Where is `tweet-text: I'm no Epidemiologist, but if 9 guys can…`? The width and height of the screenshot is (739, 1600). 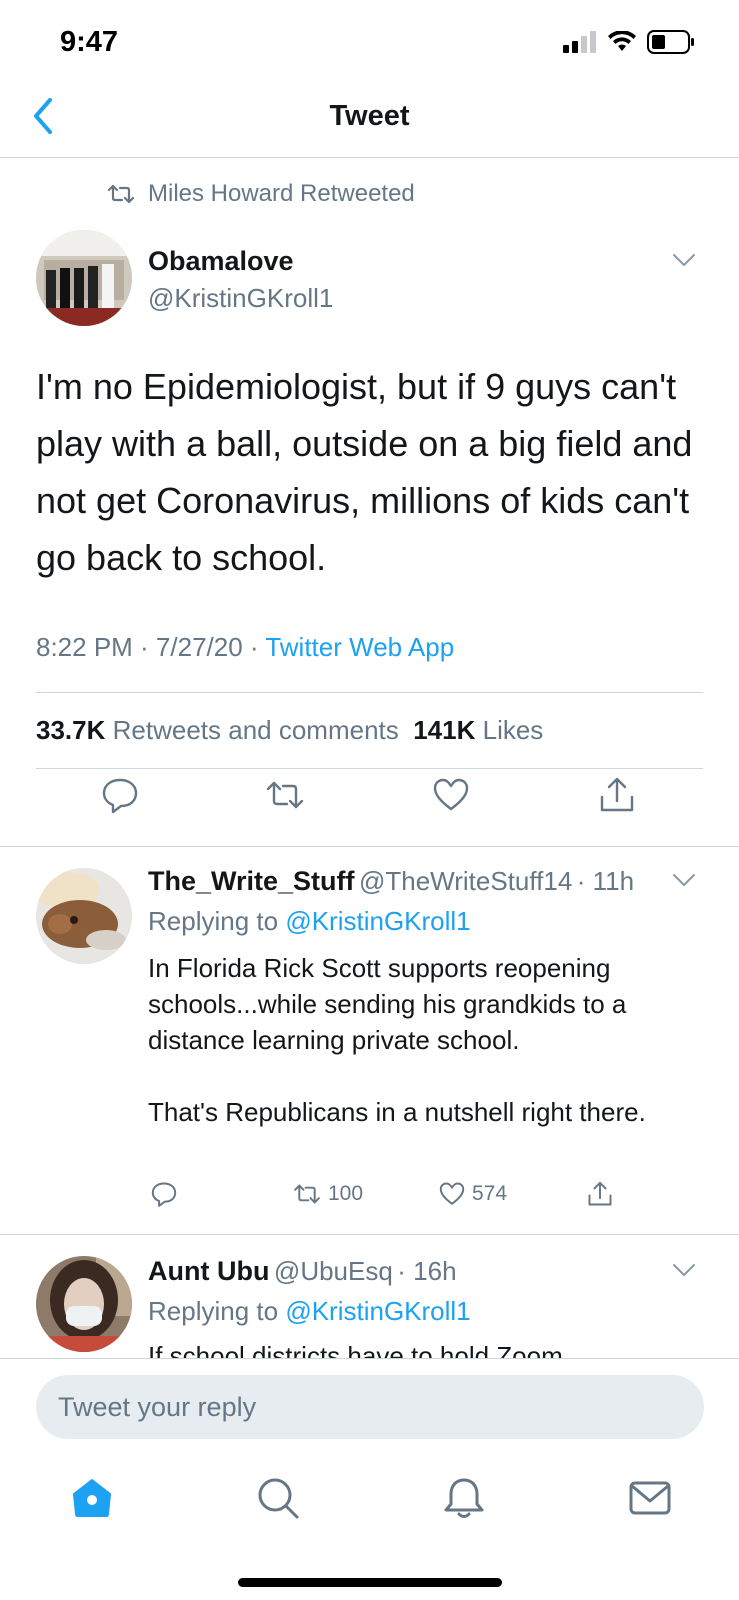 tweet-text: I'm no Epidemiologist, but if 9 guys can… is located at coordinates (364, 472).